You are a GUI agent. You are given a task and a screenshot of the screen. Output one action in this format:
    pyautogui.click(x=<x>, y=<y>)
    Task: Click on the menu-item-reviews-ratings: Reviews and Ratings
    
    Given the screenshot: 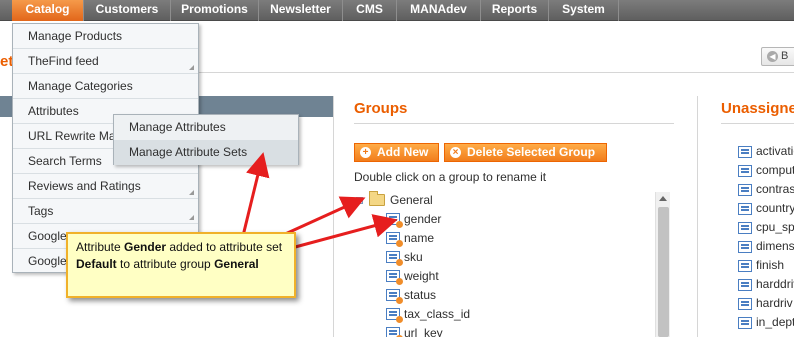 What is the action you would take?
    pyautogui.click(x=105, y=186)
    